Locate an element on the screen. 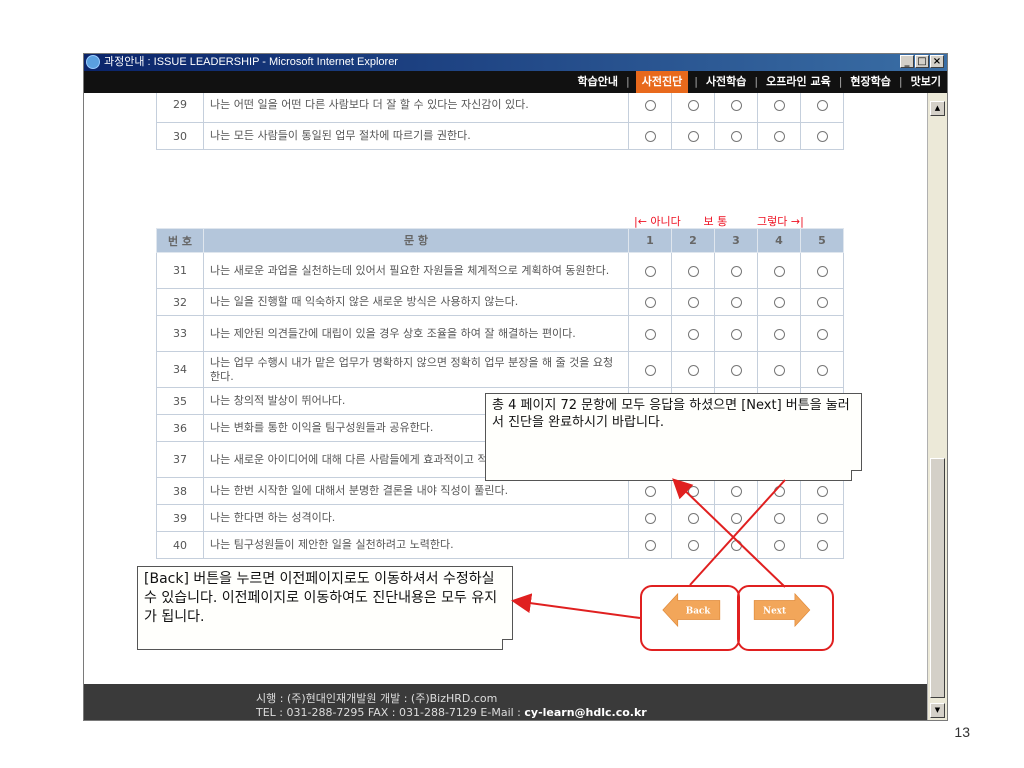  nav-item: 학습안내 is located at coordinates (598, 82).